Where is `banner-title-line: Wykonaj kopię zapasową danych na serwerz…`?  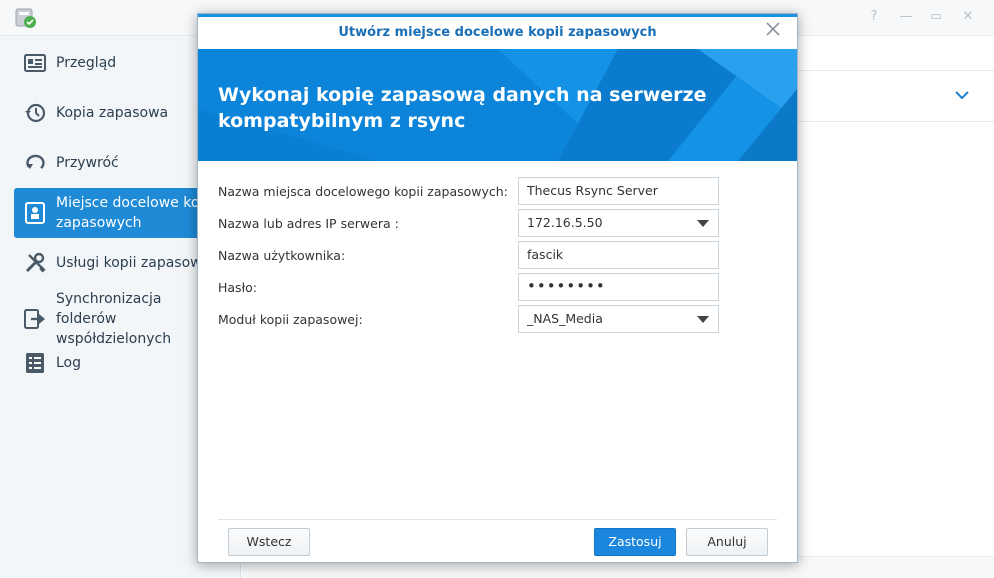
banner-title-line: Wykonaj kopię zapasową danych na serwerz… is located at coordinates (462, 95).